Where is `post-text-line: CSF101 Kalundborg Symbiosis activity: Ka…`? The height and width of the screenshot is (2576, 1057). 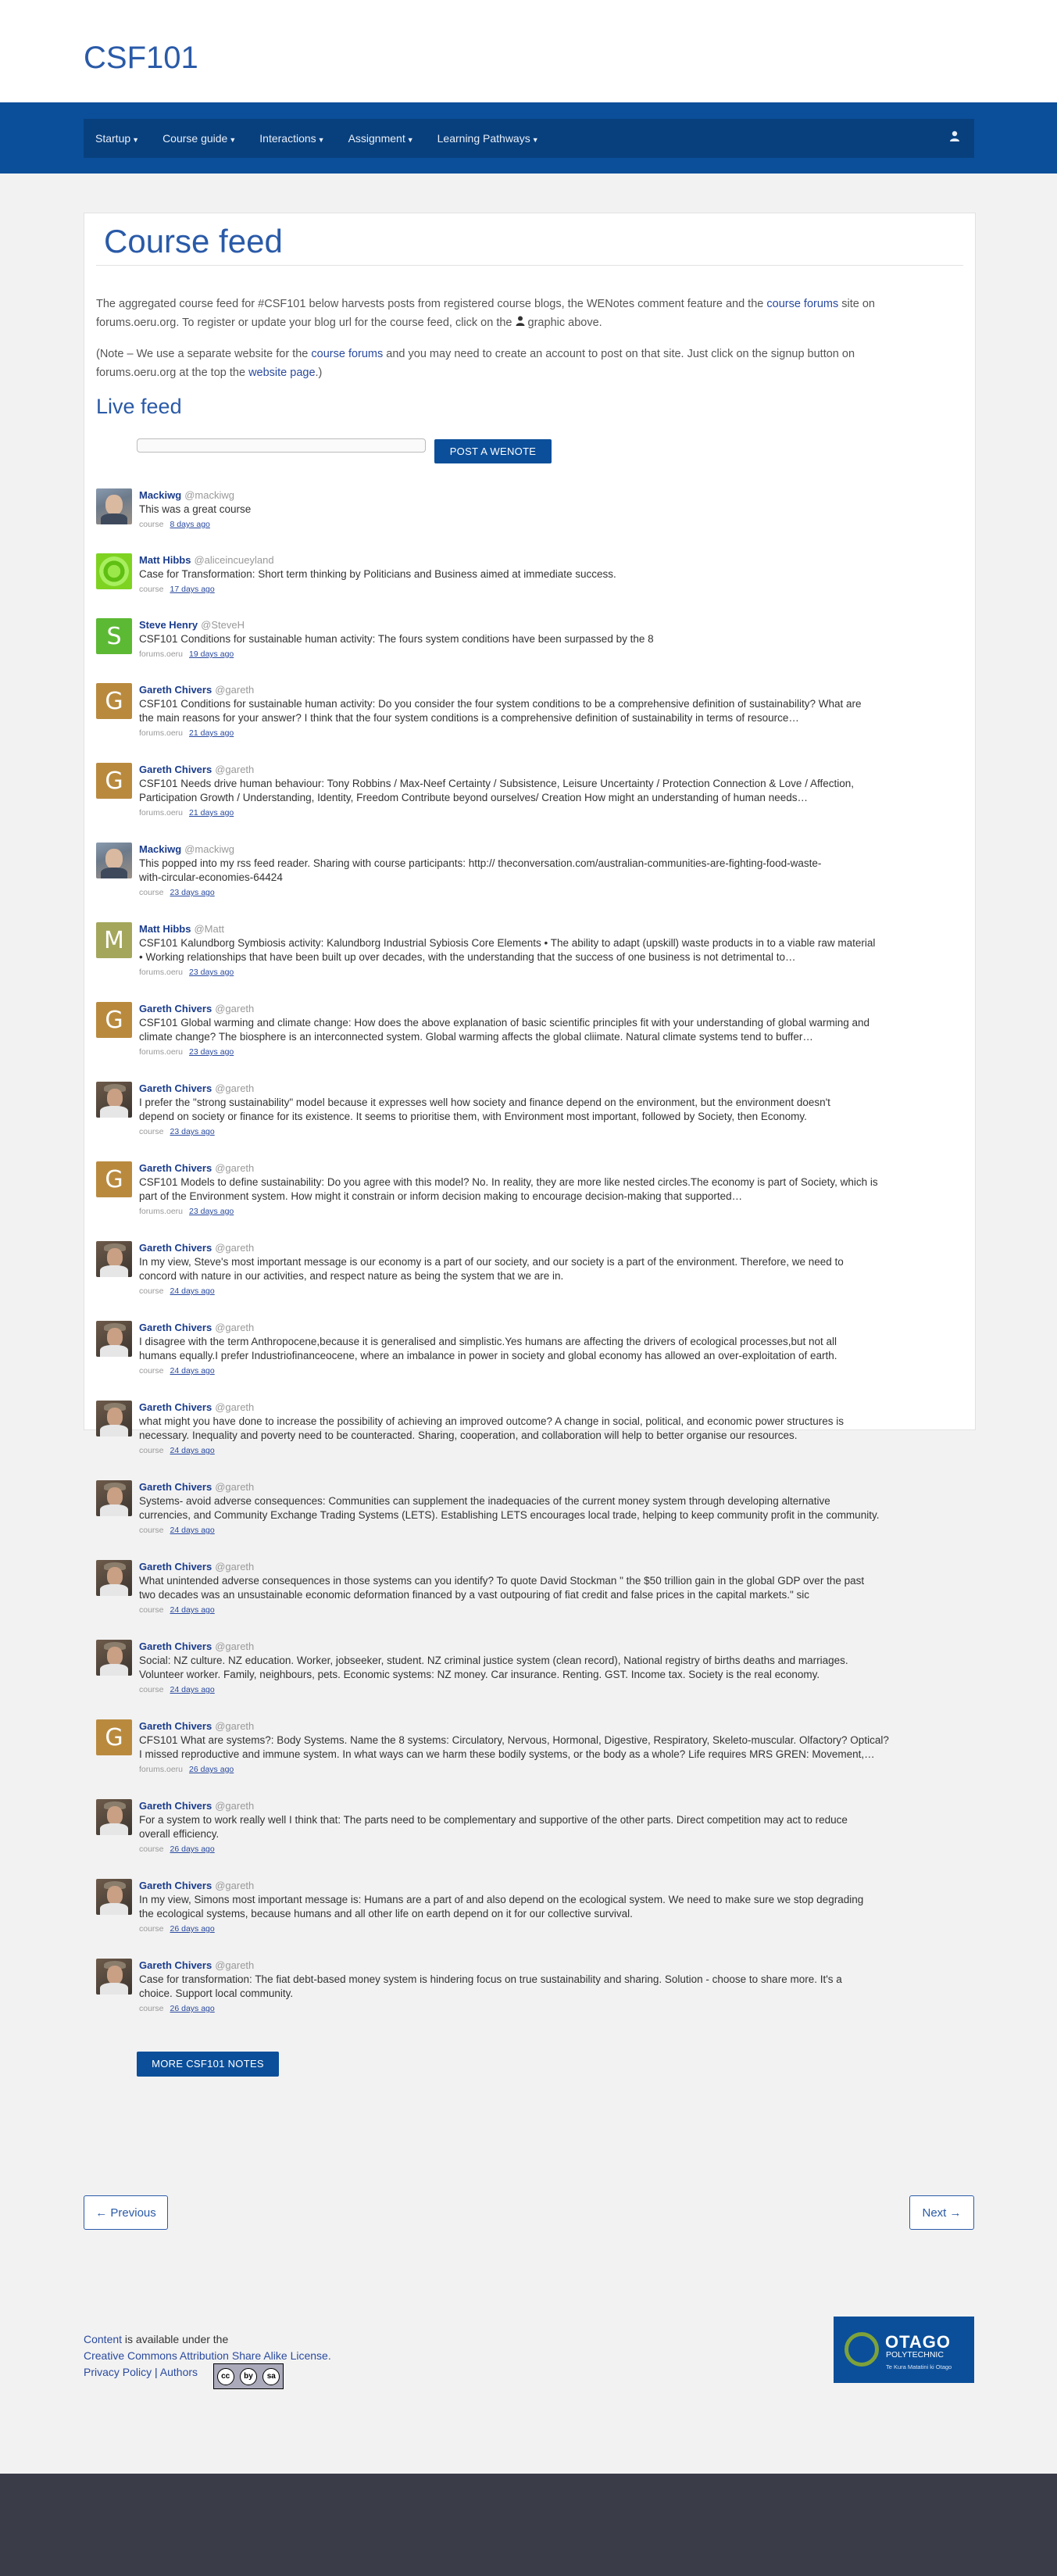 post-text-line: CSF101 Kalundborg Symbiosis activity: Ka… is located at coordinates (508, 943).